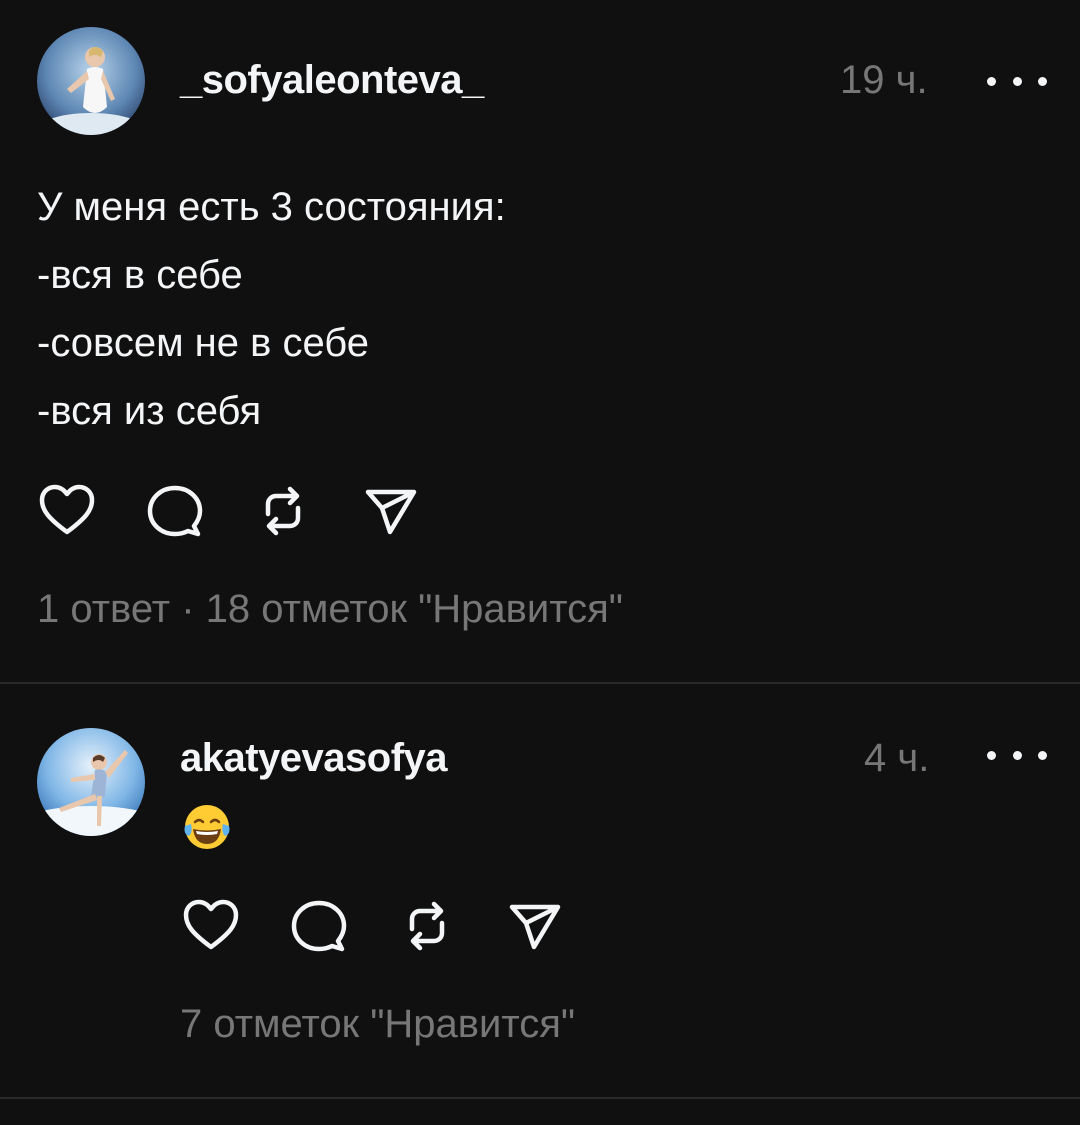 This screenshot has width=1080, height=1125. Describe the element at coordinates (103, 609) in the screenshot. I see `replies-count: 1 ответ` at that location.